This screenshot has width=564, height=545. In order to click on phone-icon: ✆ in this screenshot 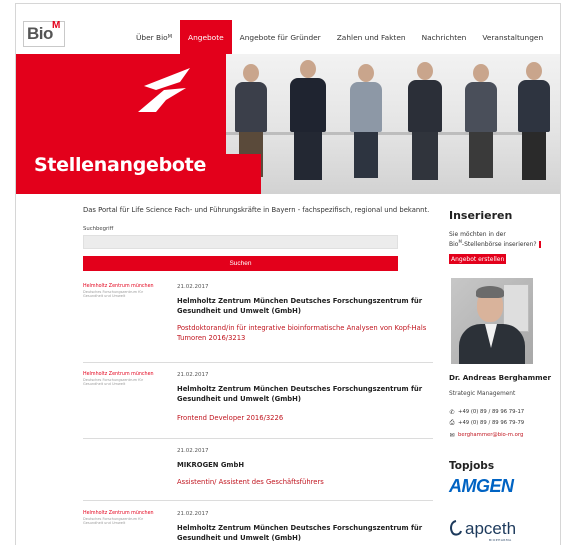, I will do `click(452, 412)`.